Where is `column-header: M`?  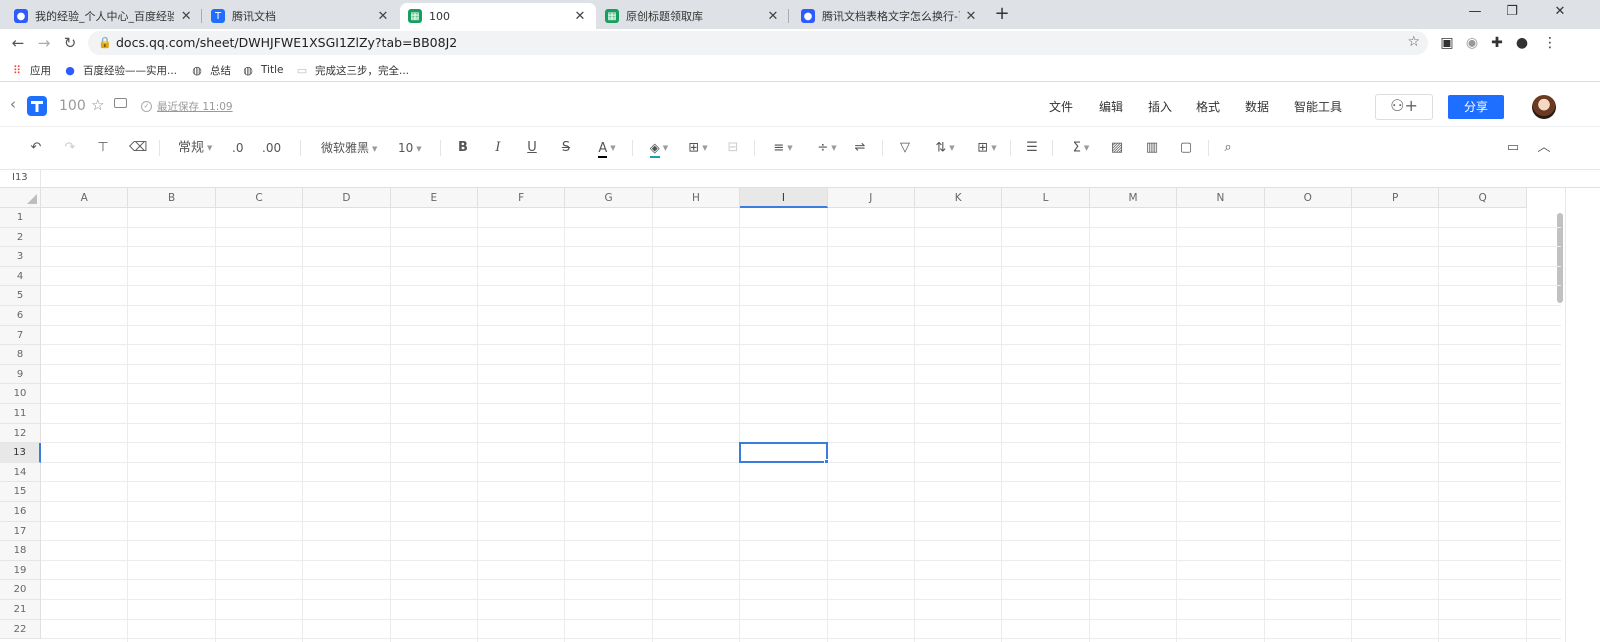 column-header: M is located at coordinates (1133, 198).